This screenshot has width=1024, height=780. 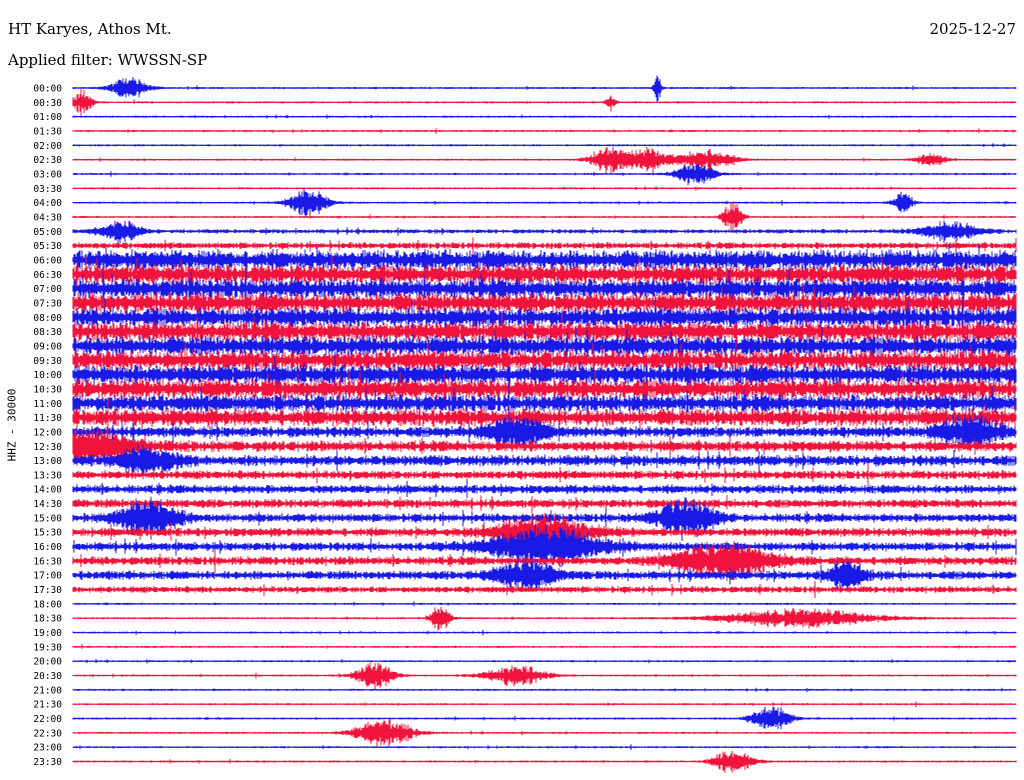 I want to click on time-tick-label: 05:30, so click(x=47, y=246).